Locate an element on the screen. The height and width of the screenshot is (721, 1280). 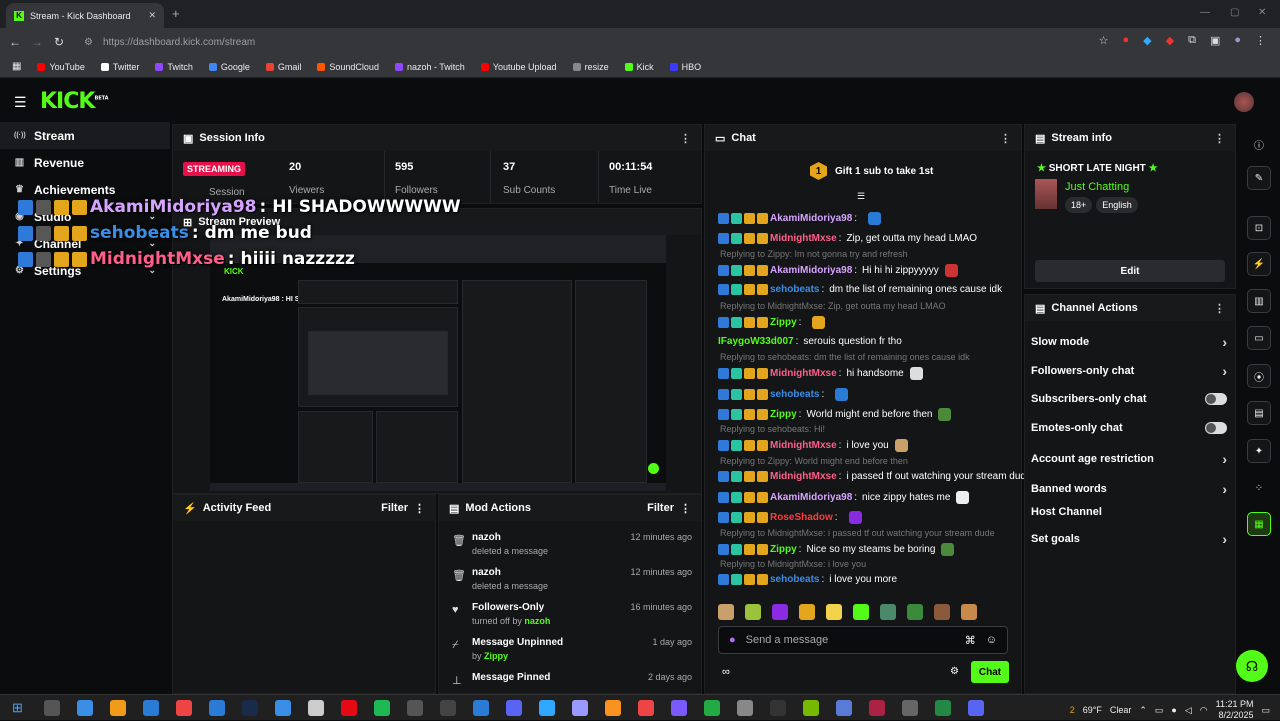
channel-action-emotes-only-chat: Emotes-only chat is located at coordinates (1129, 428).